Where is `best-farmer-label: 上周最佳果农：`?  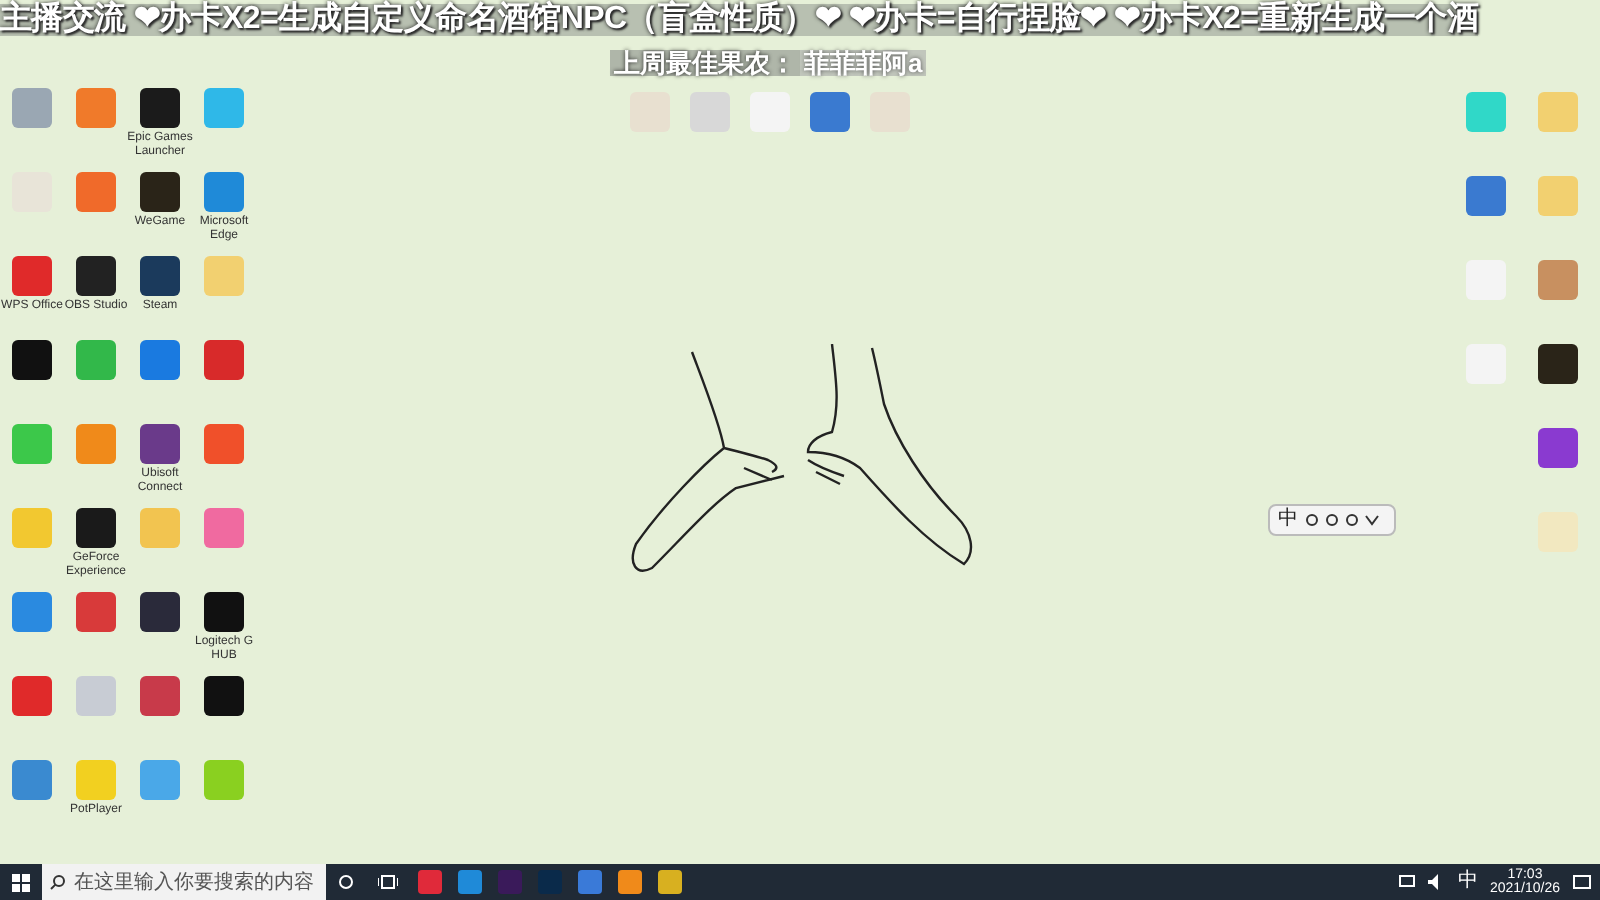
best-farmer-label: 上周最佳果农： is located at coordinates (705, 63).